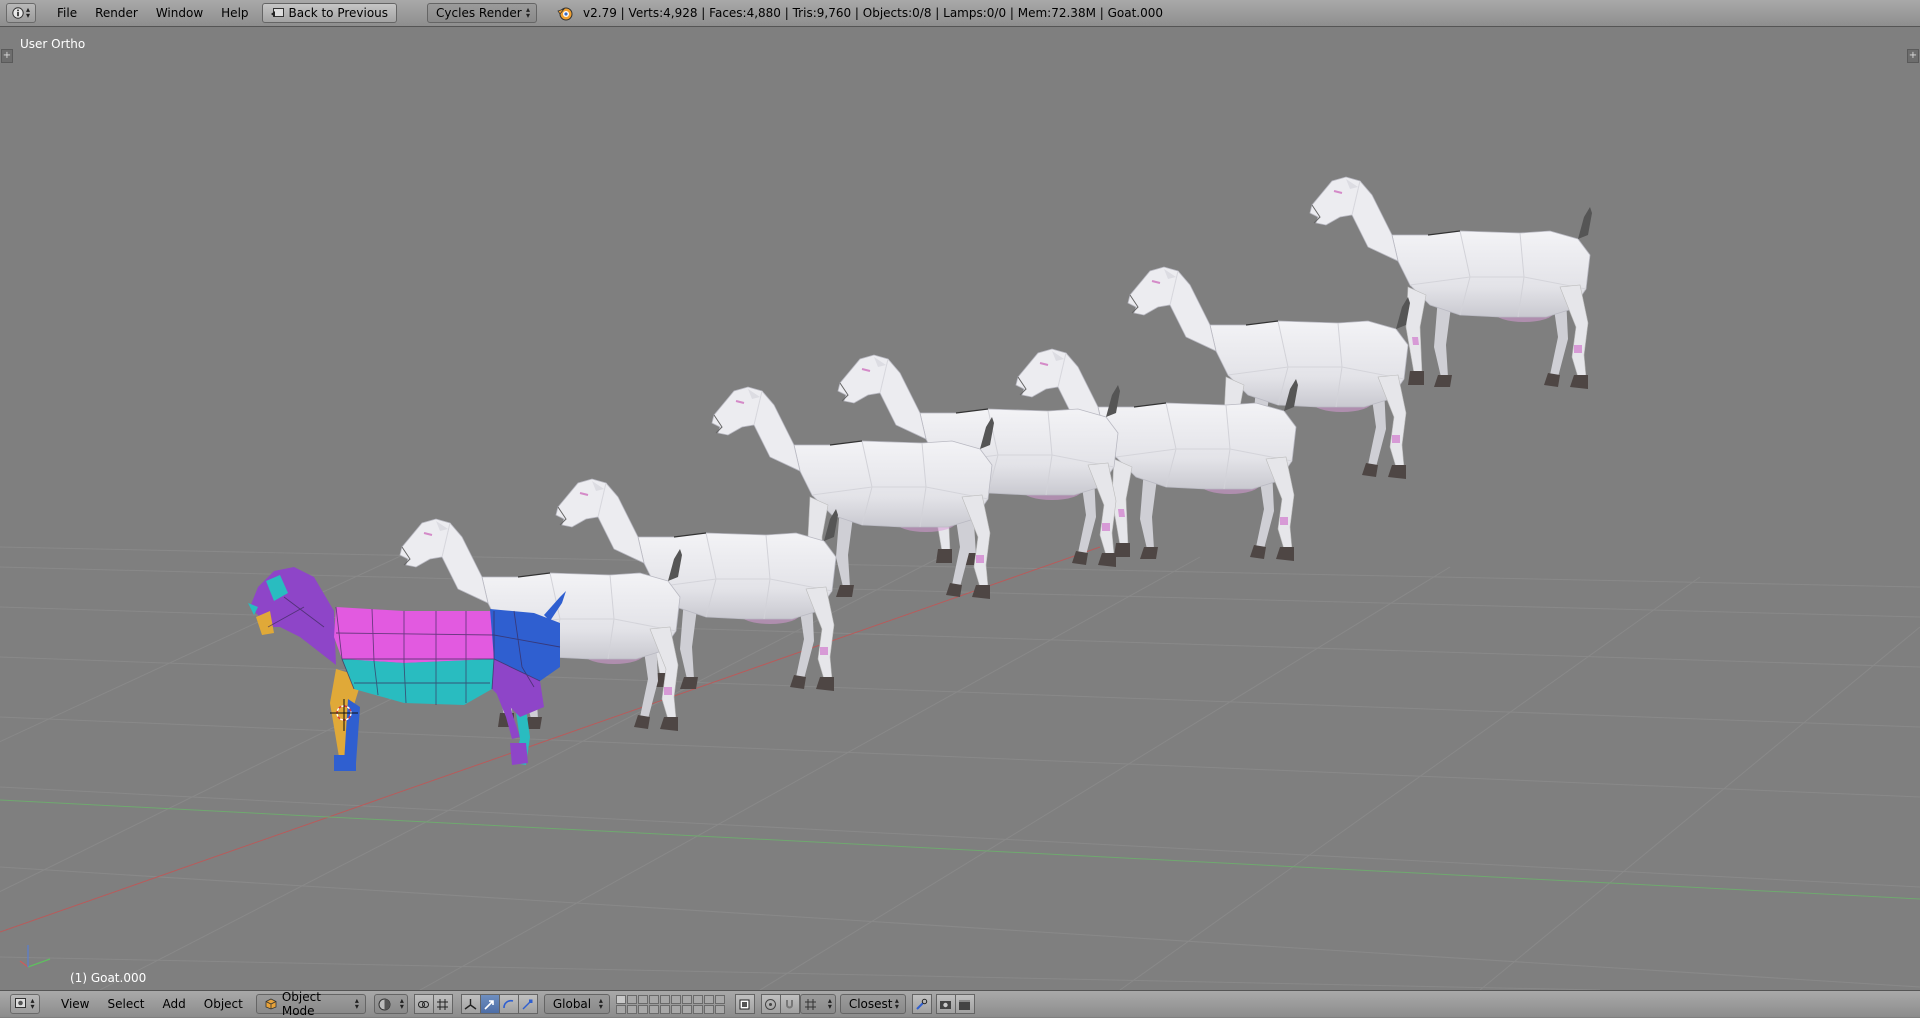 The image size is (1920, 1018). Describe the element at coordinates (116, 13) in the screenshot. I see `menu-render: Render` at that location.